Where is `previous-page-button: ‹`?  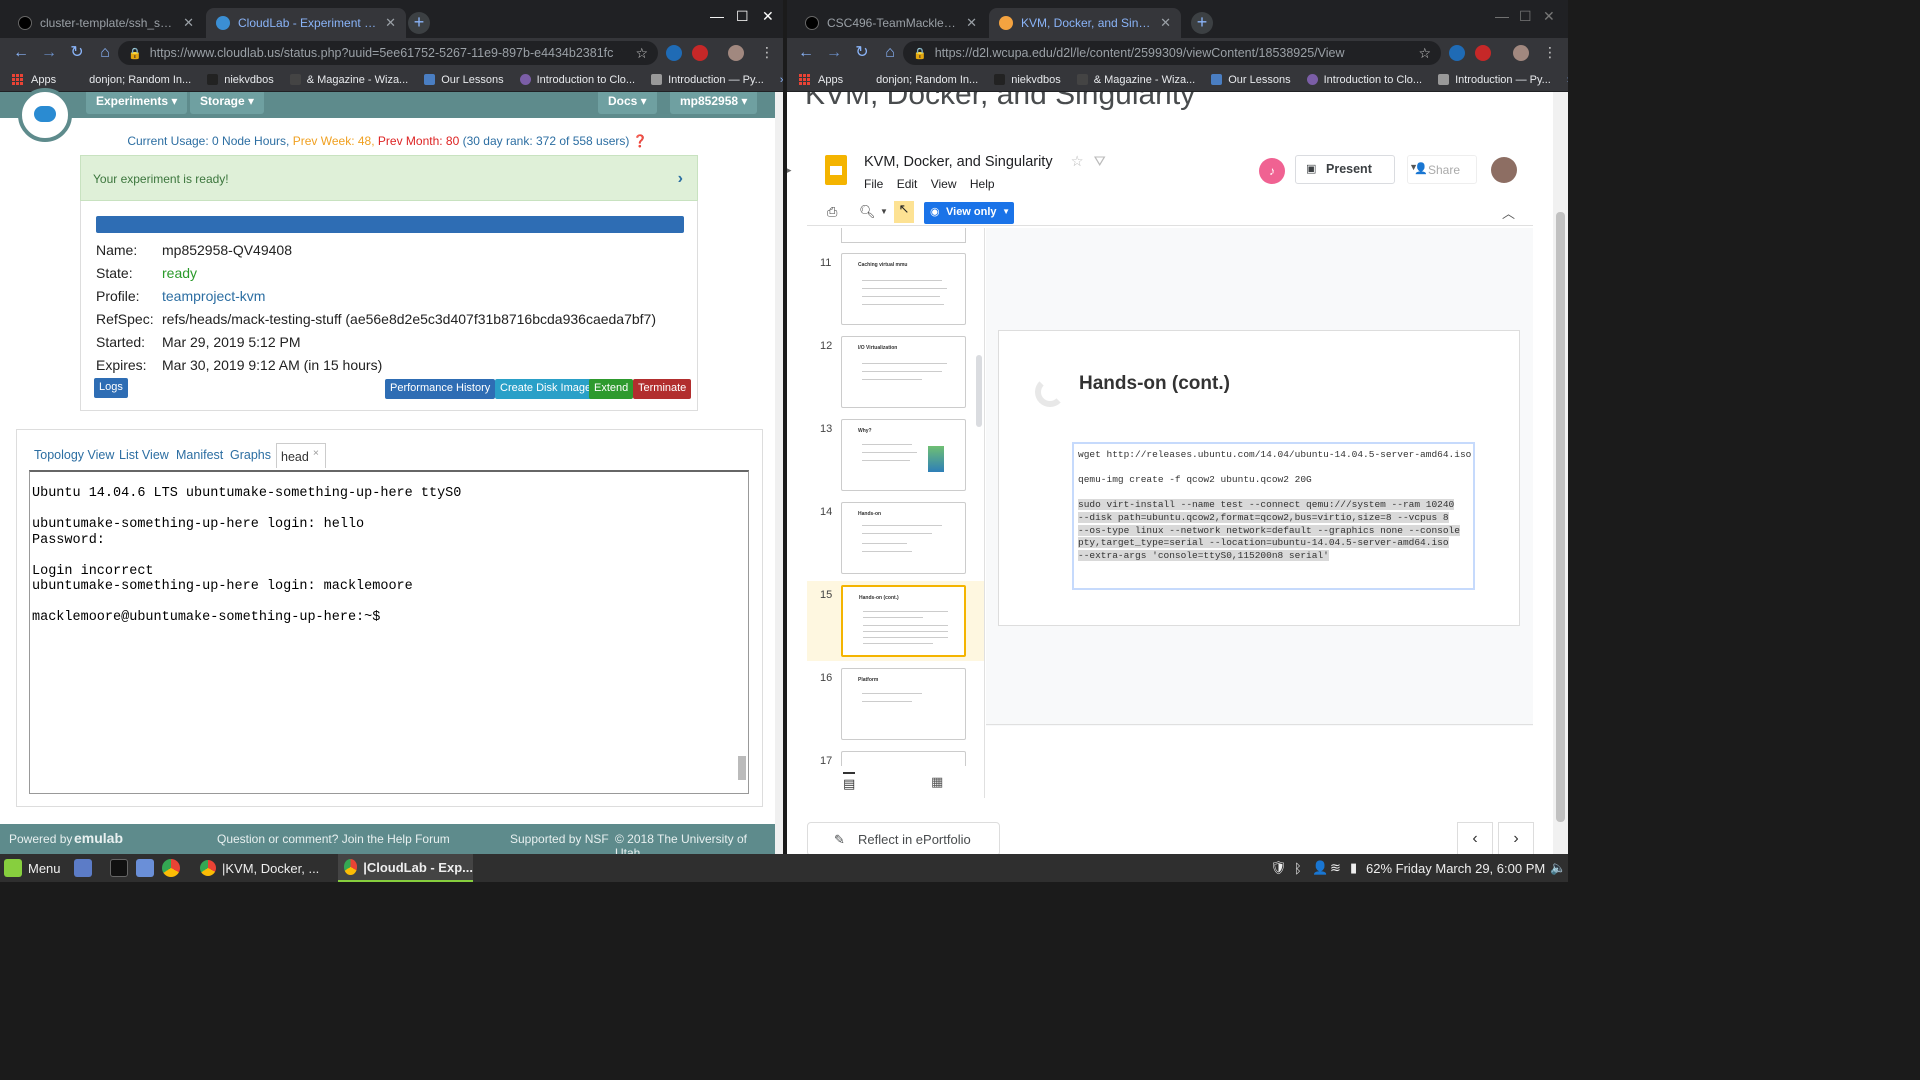 previous-page-button: ‹ is located at coordinates (1475, 838).